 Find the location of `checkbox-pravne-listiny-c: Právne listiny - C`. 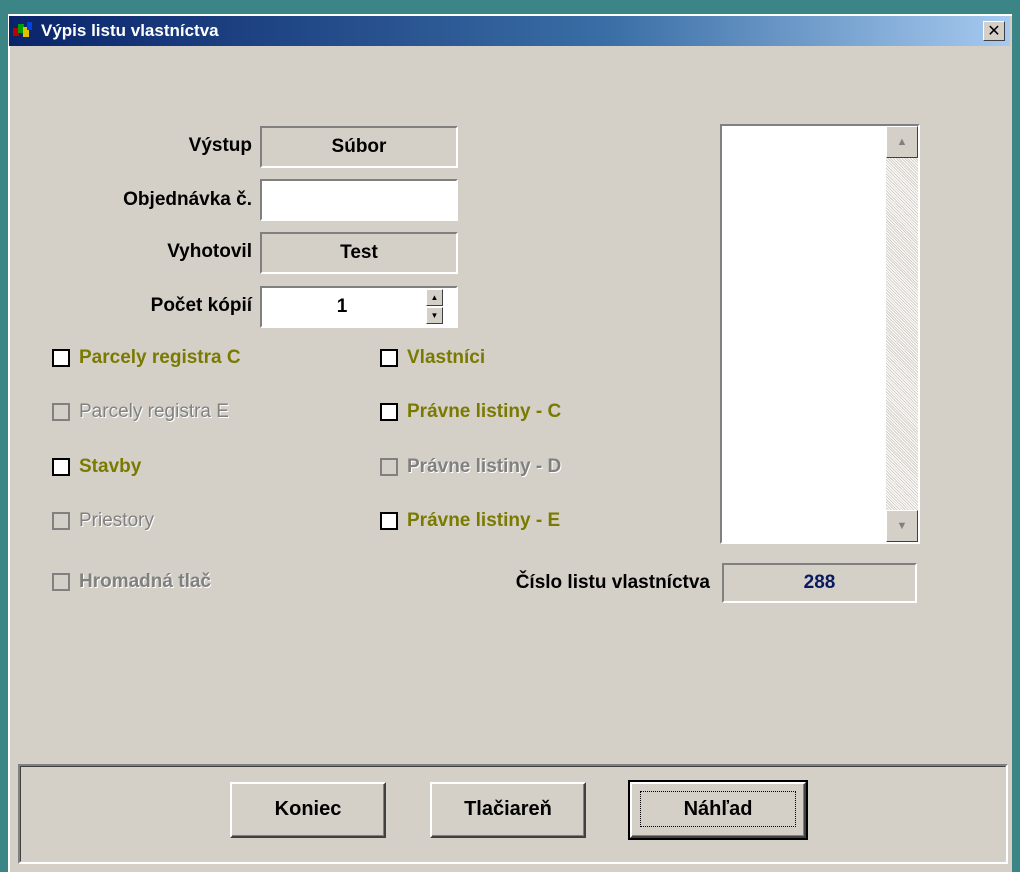

checkbox-pravne-listiny-c: Právne listiny - C is located at coordinates (470, 412).